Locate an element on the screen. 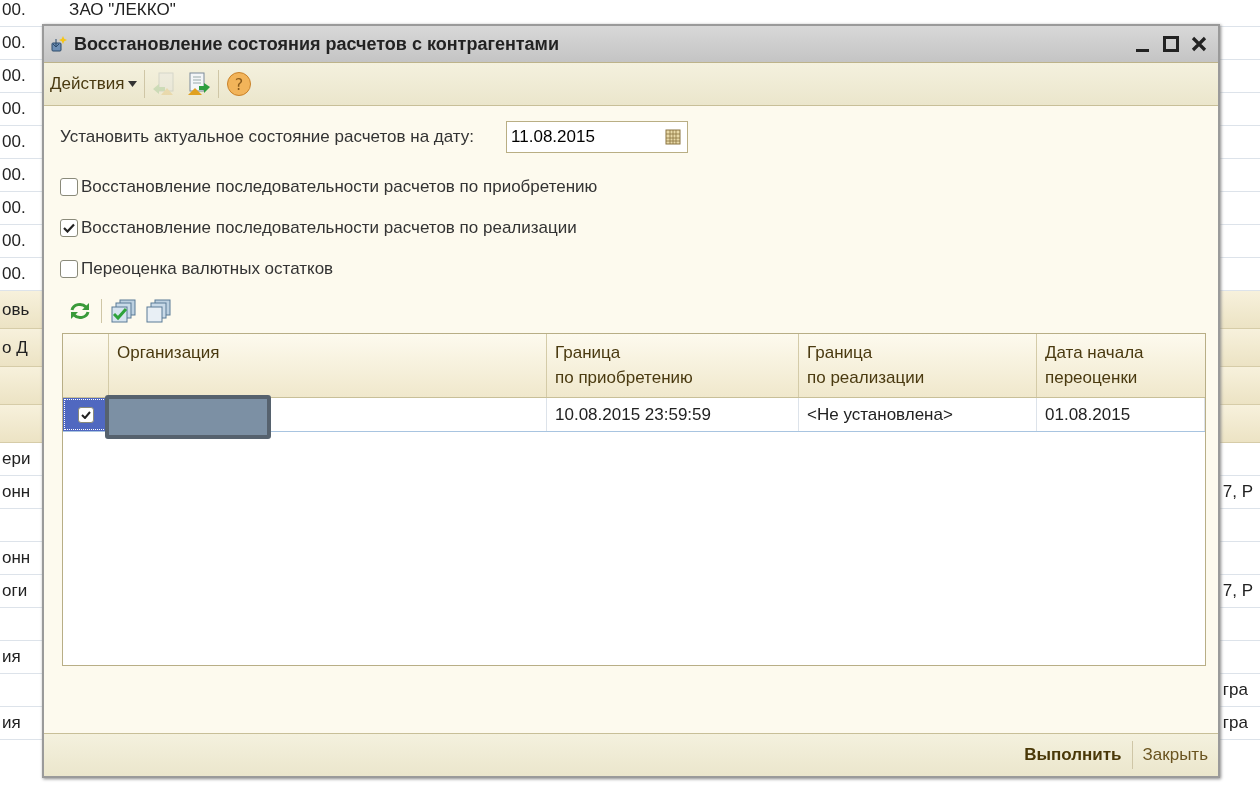 This screenshot has height=787, width=1260. checkbox-option: Переоценка валютных остатков is located at coordinates (631, 268).